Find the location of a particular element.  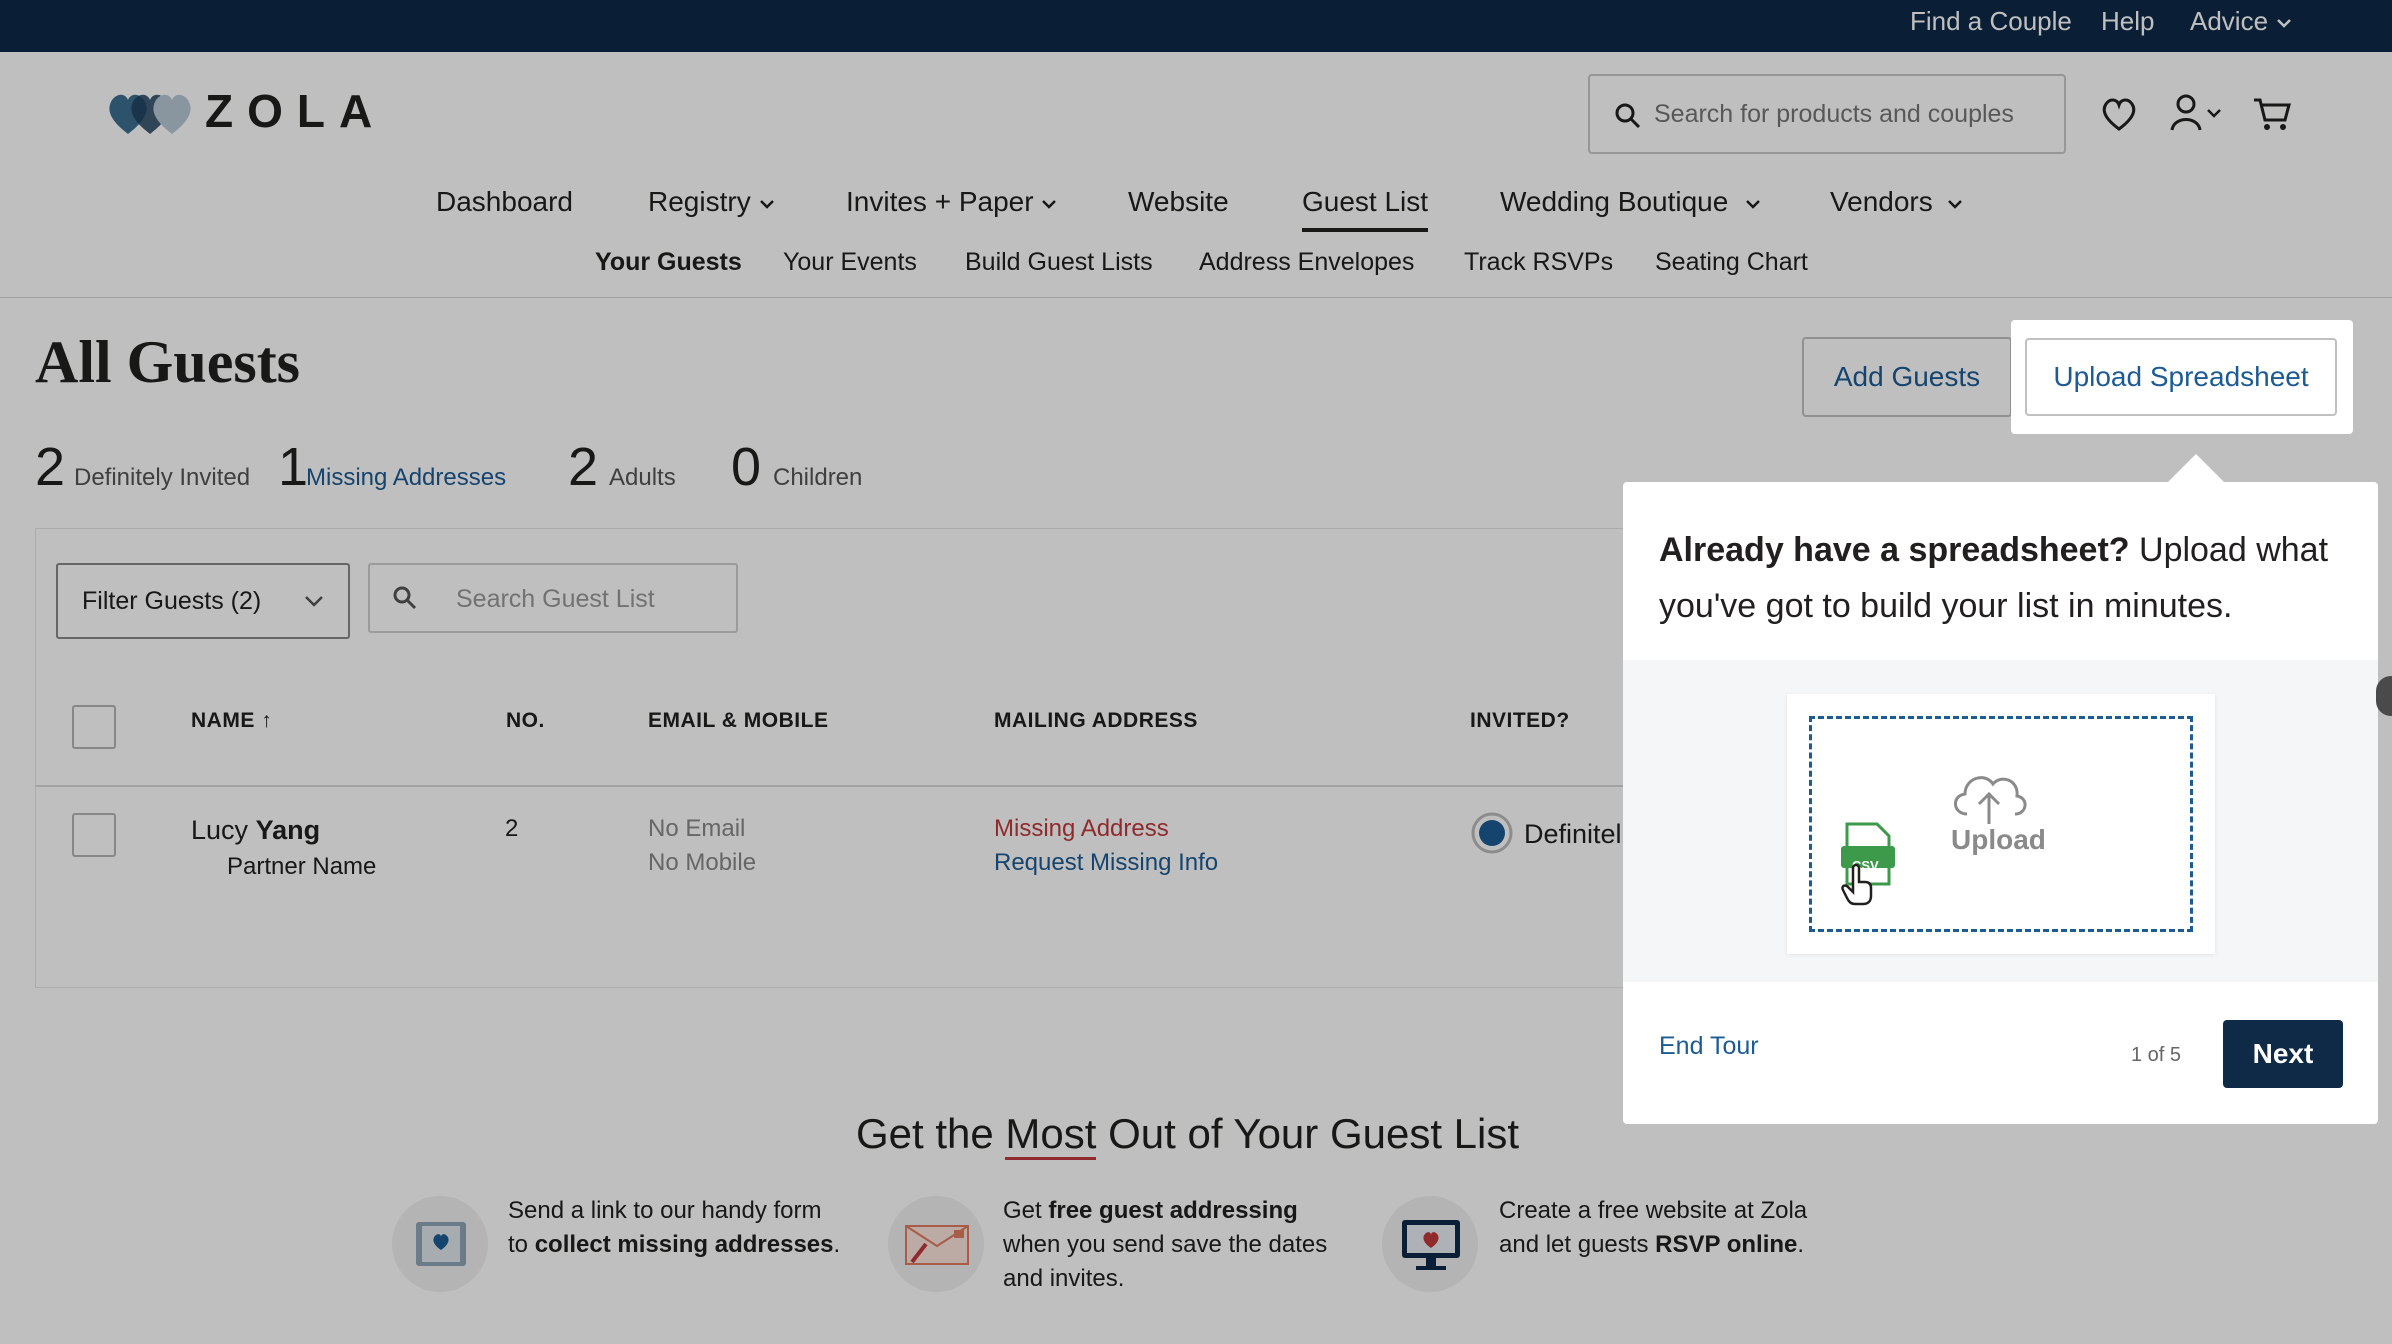

end-tour-link: End Tour is located at coordinates (1709, 1046).